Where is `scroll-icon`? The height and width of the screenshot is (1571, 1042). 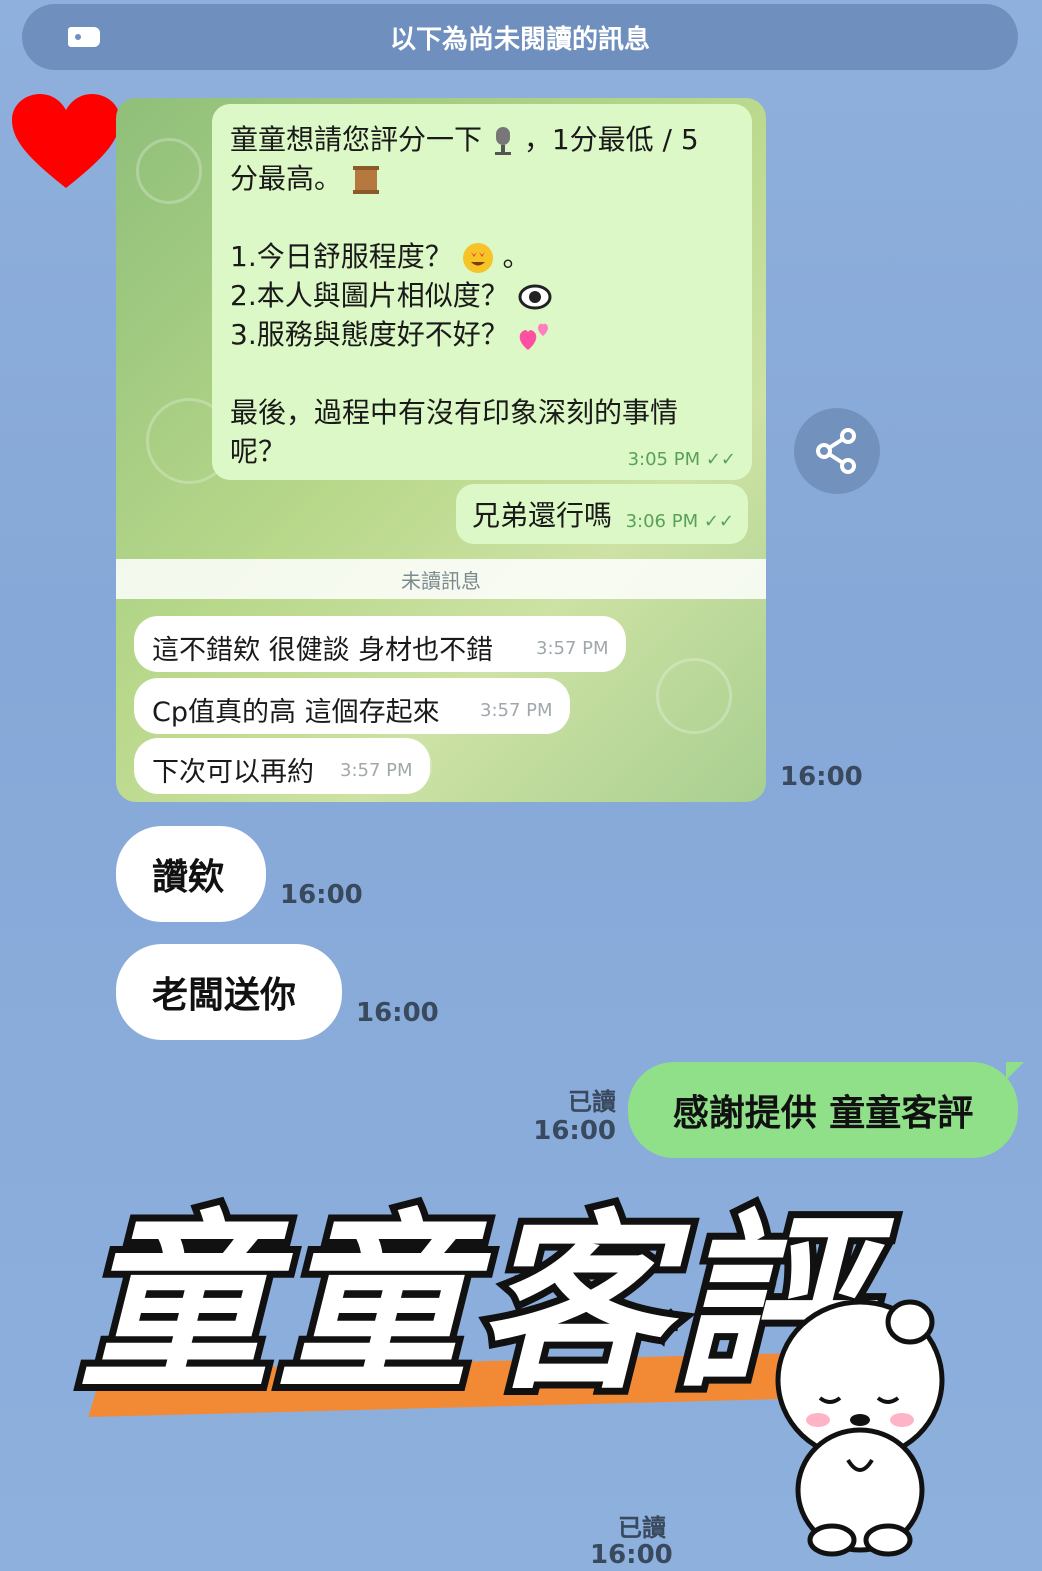 scroll-icon is located at coordinates (365, 180).